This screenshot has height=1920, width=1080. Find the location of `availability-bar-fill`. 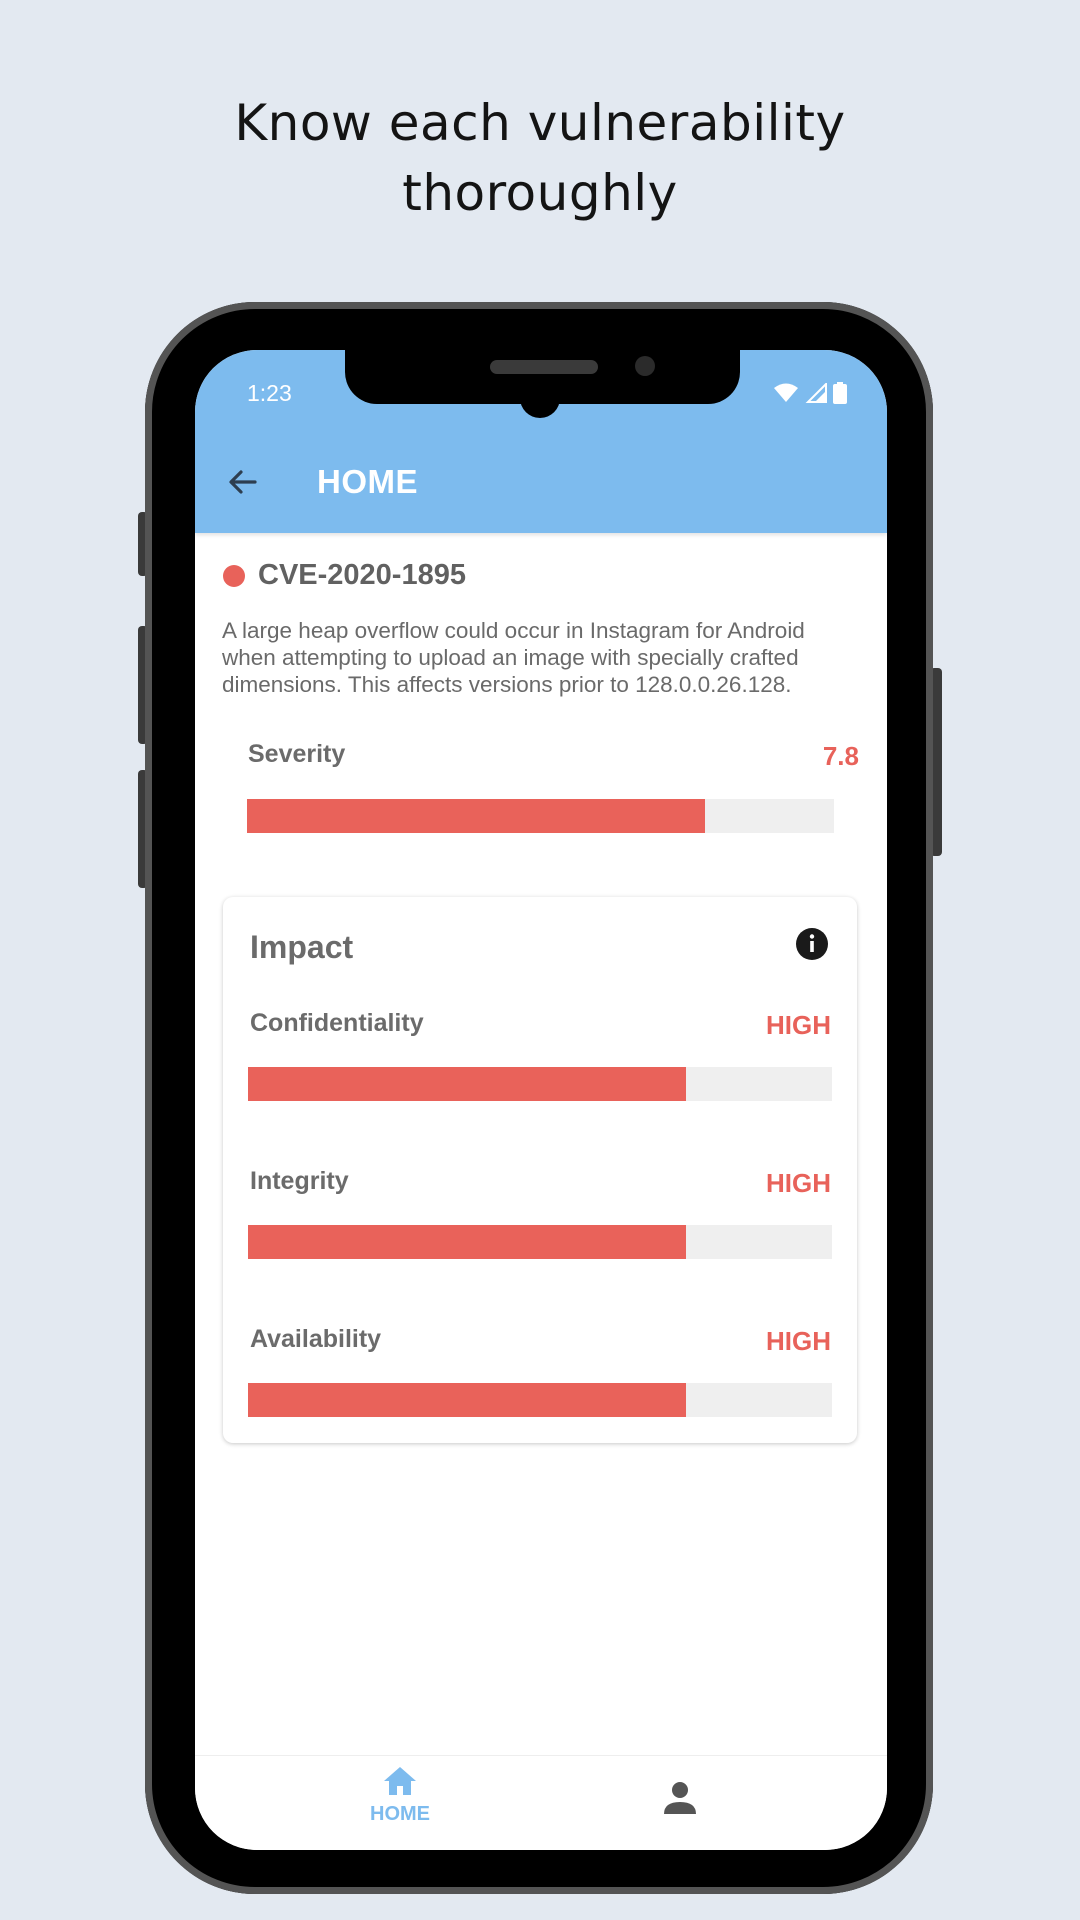

availability-bar-fill is located at coordinates (467, 1400).